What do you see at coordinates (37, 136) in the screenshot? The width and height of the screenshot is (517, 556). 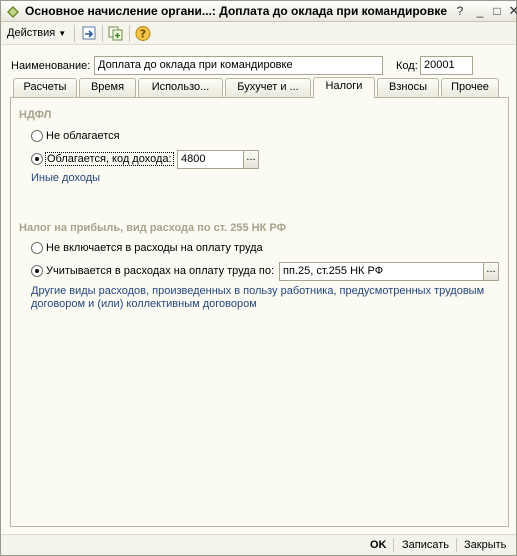 I see `ndfl-not-taxed-radio` at bounding box center [37, 136].